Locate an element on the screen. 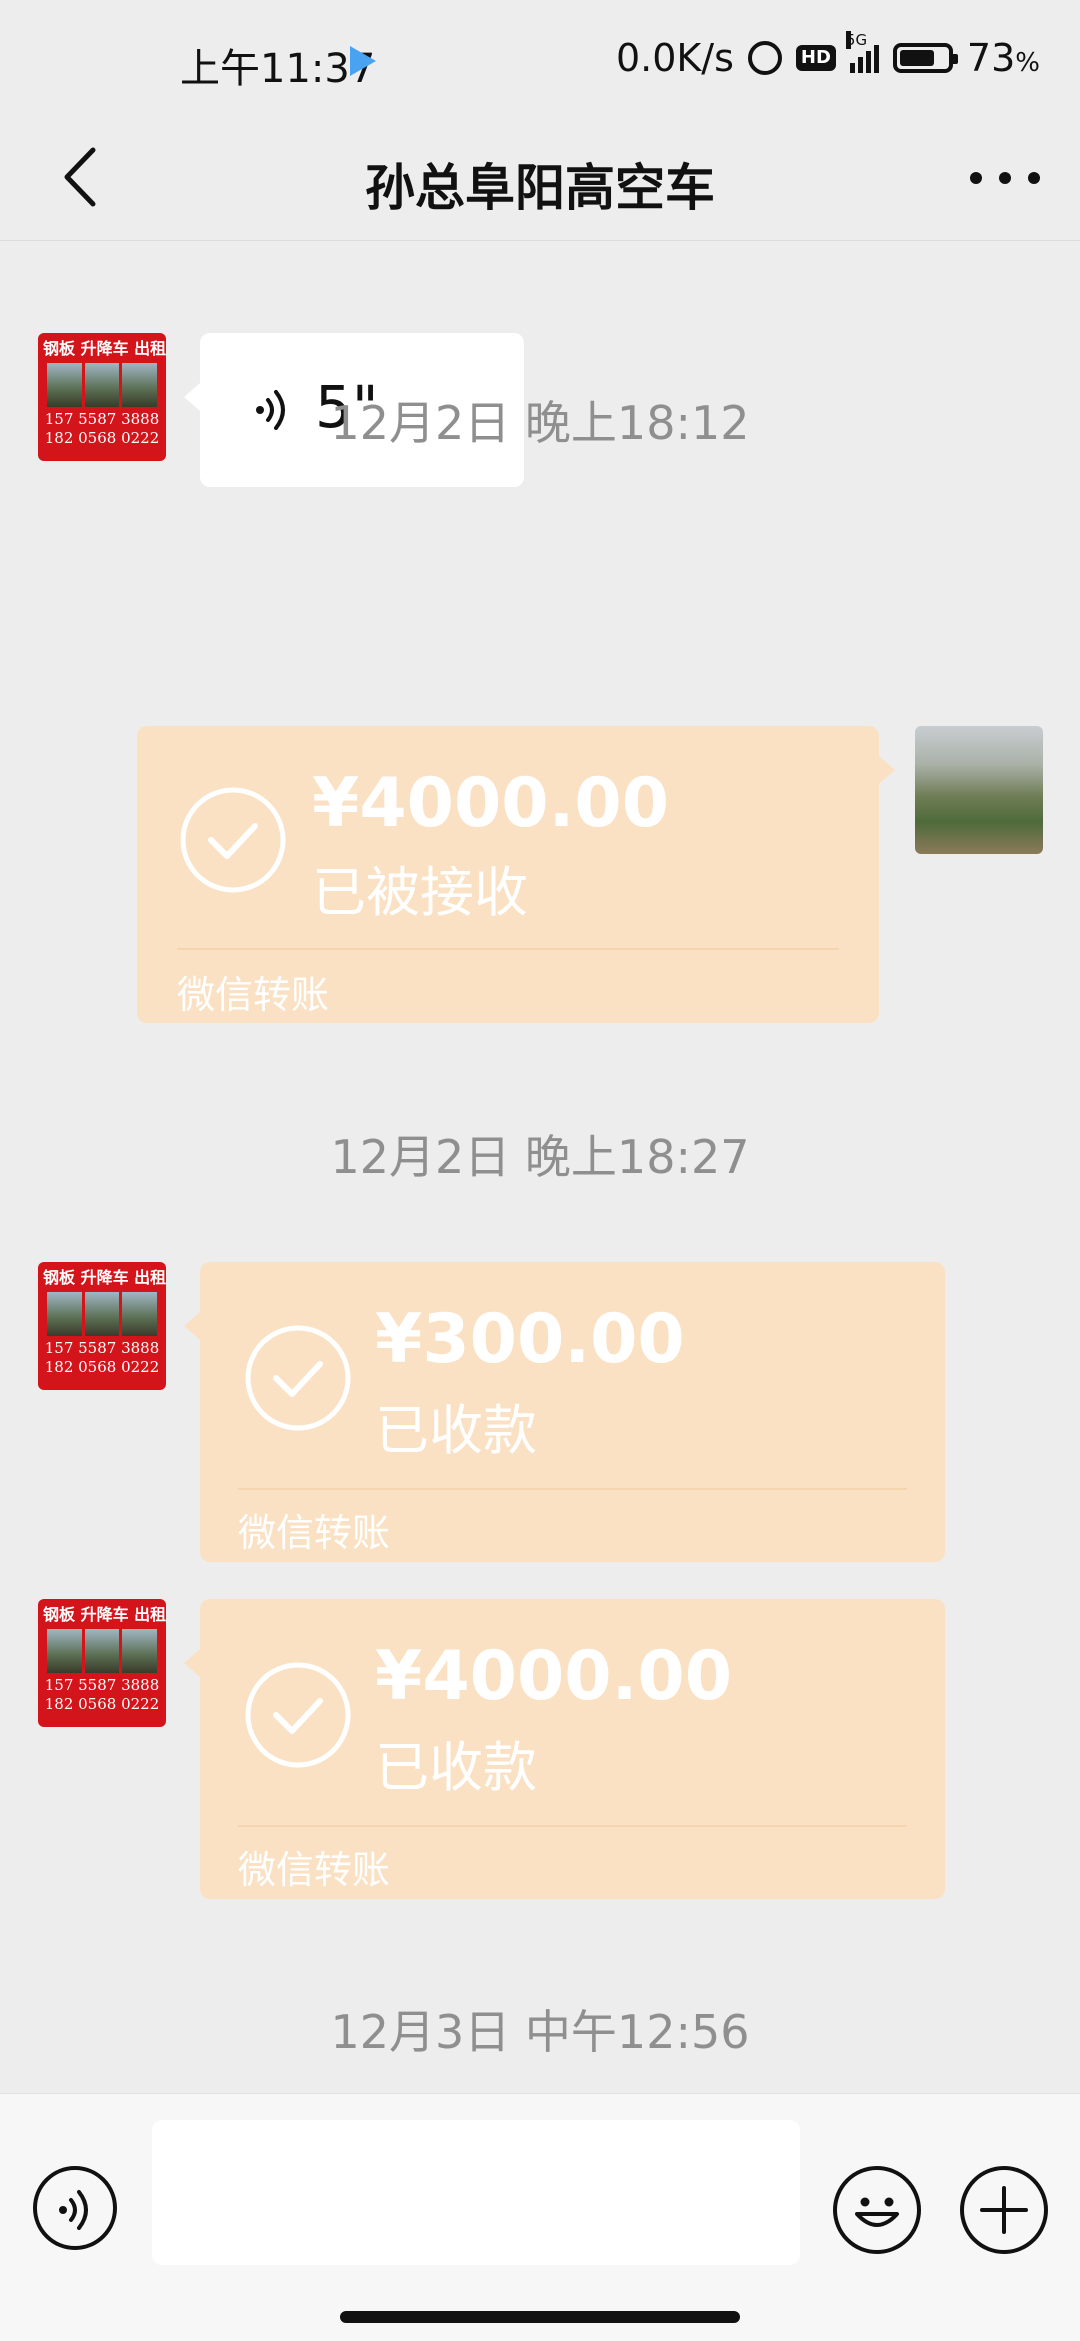 This screenshot has width=1080, height=2341. network-speed: 0.0K/s is located at coordinates (674, 58).